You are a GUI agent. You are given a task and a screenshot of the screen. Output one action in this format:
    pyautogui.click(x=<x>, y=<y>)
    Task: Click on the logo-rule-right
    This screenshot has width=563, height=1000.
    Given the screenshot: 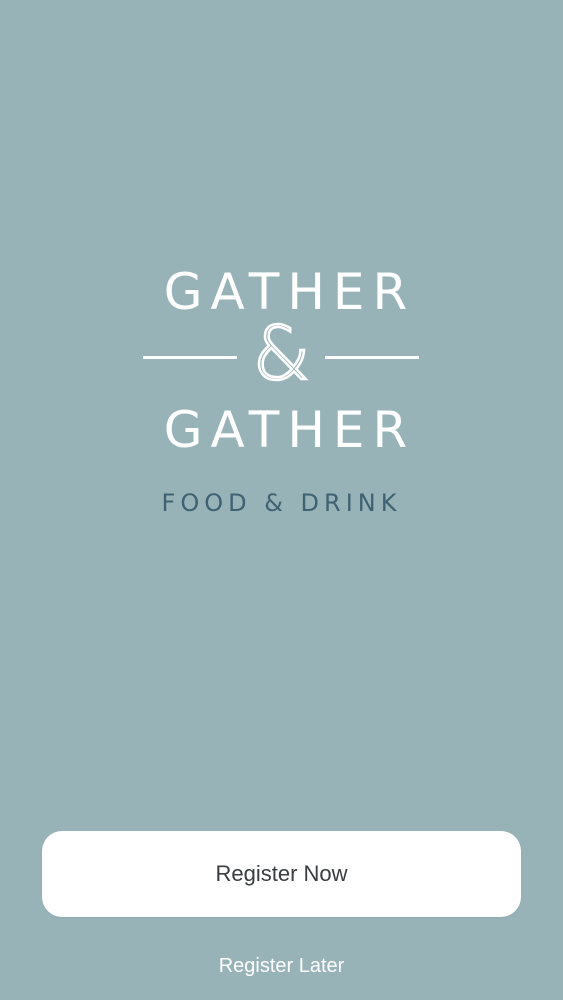 What is the action you would take?
    pyautogui.click(x=372, y=357)
    